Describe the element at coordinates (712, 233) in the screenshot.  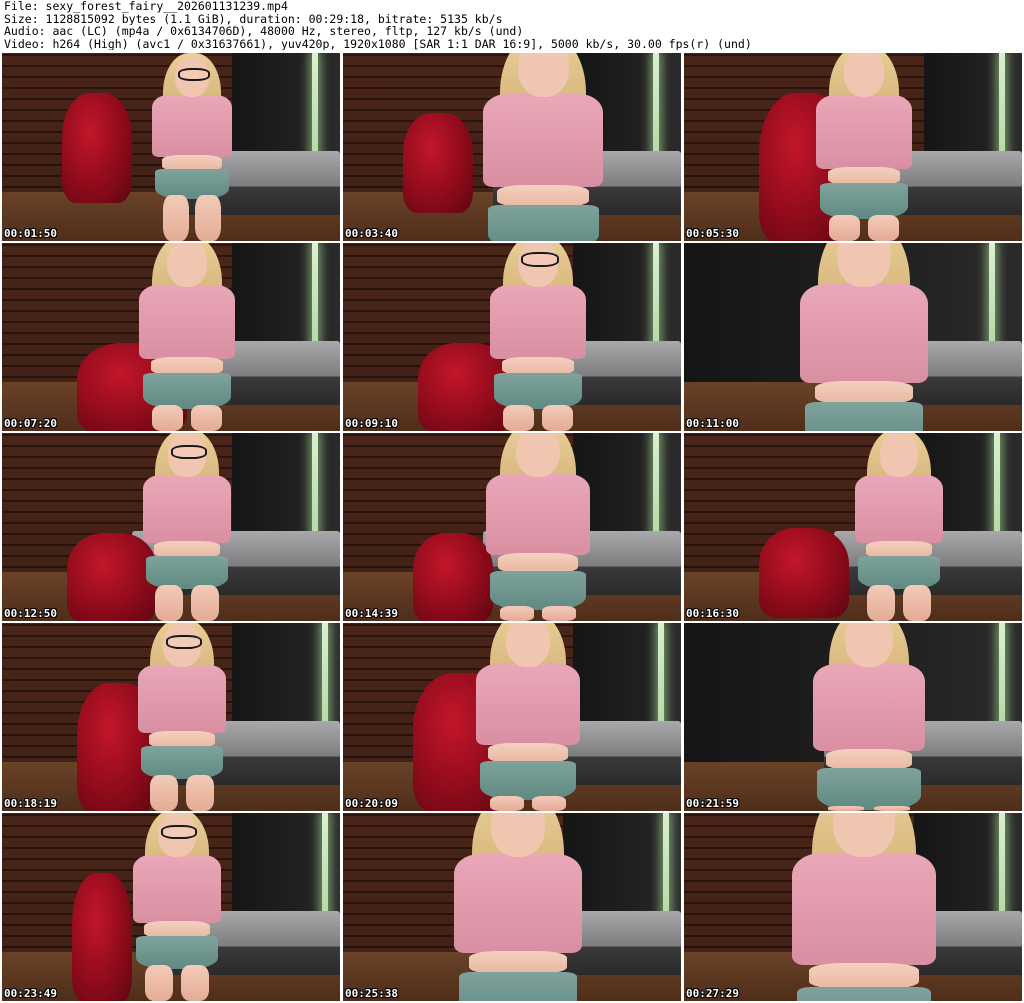
I see `thumbnail-timestamp: 00:05:30` at that location.